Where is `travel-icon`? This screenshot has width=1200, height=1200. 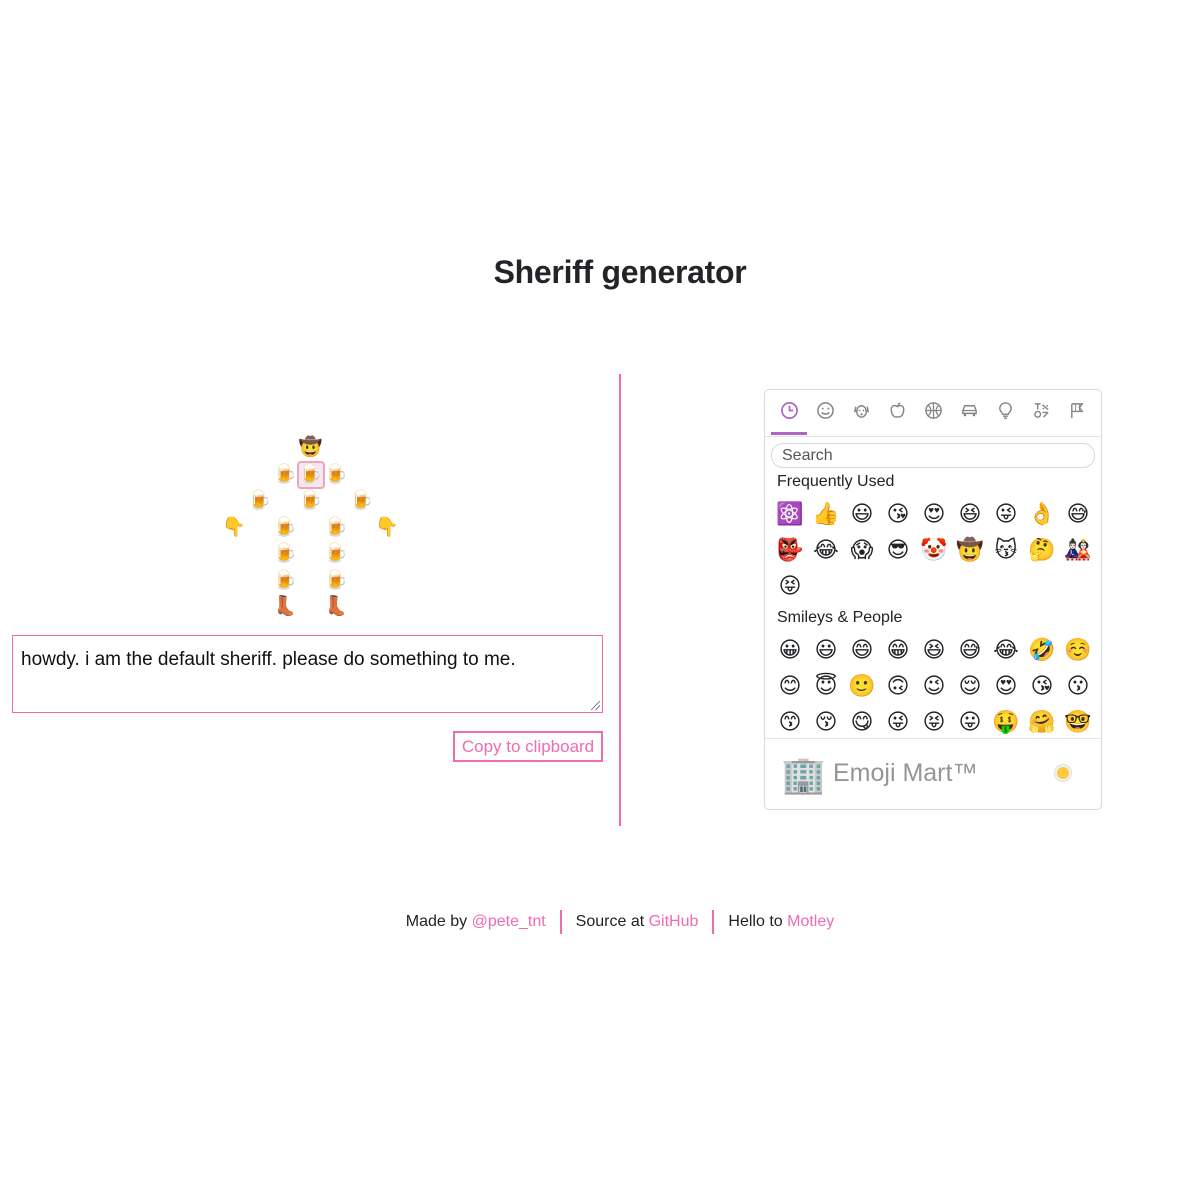 travel-icon is located at coordinates (969, 412).